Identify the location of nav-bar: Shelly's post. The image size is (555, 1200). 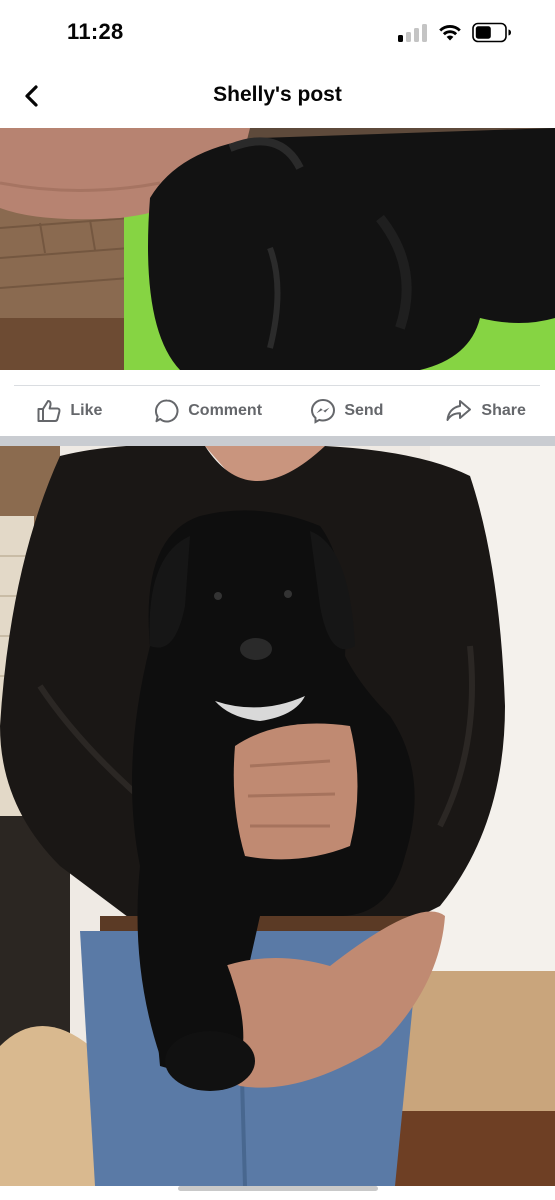
(277, 96).